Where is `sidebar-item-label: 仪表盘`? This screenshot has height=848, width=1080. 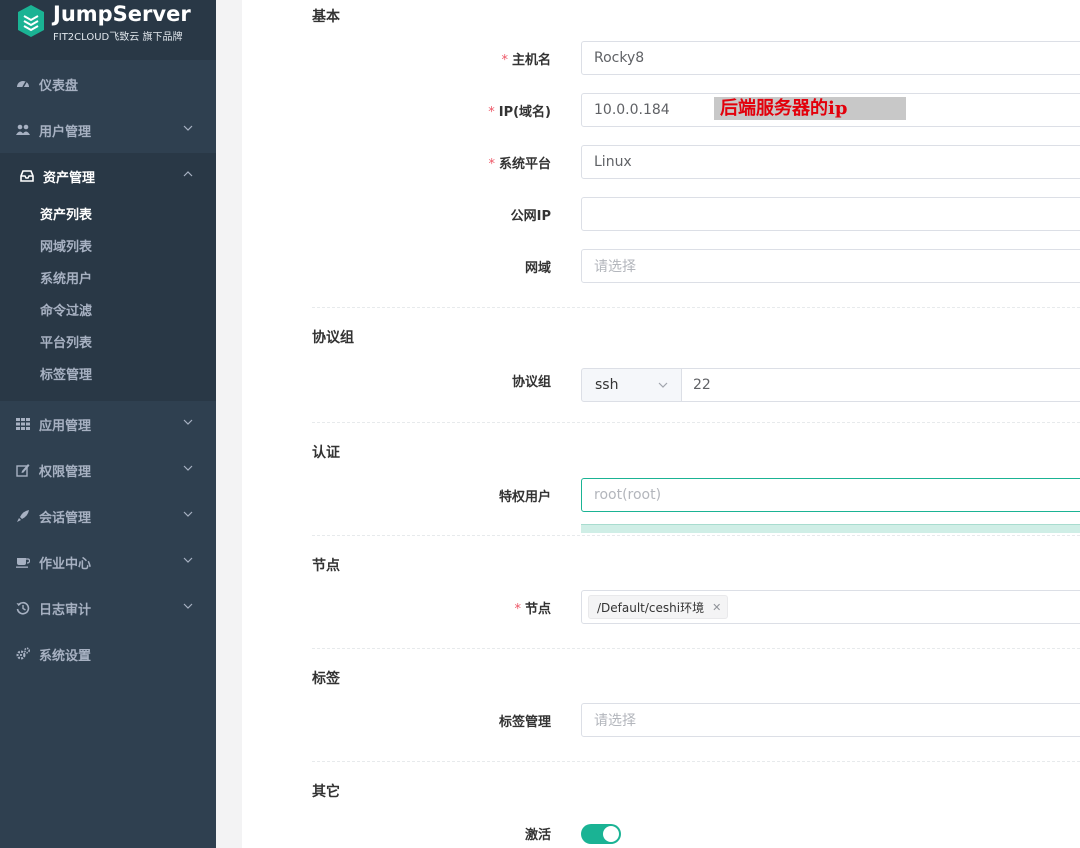
sidebar-item-label: 仪表盘 is located at coordinates (59, 86).